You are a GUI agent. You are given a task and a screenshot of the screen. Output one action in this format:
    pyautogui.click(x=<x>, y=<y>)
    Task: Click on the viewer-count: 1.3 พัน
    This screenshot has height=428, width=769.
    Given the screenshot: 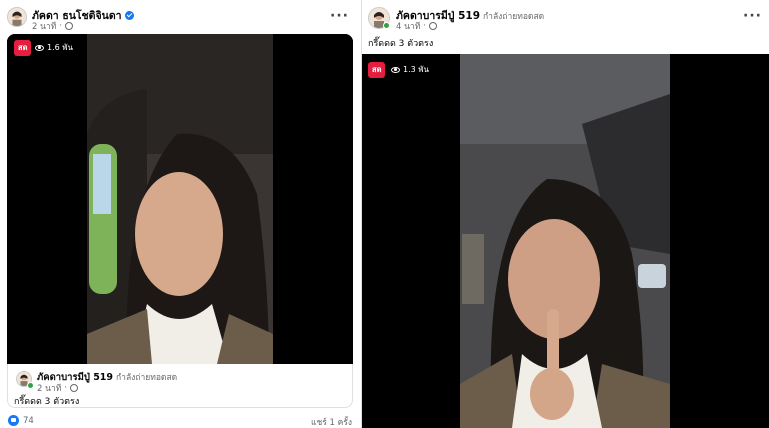 What is the action you would take?
    pyautogui.click(x=410, y=69)
    